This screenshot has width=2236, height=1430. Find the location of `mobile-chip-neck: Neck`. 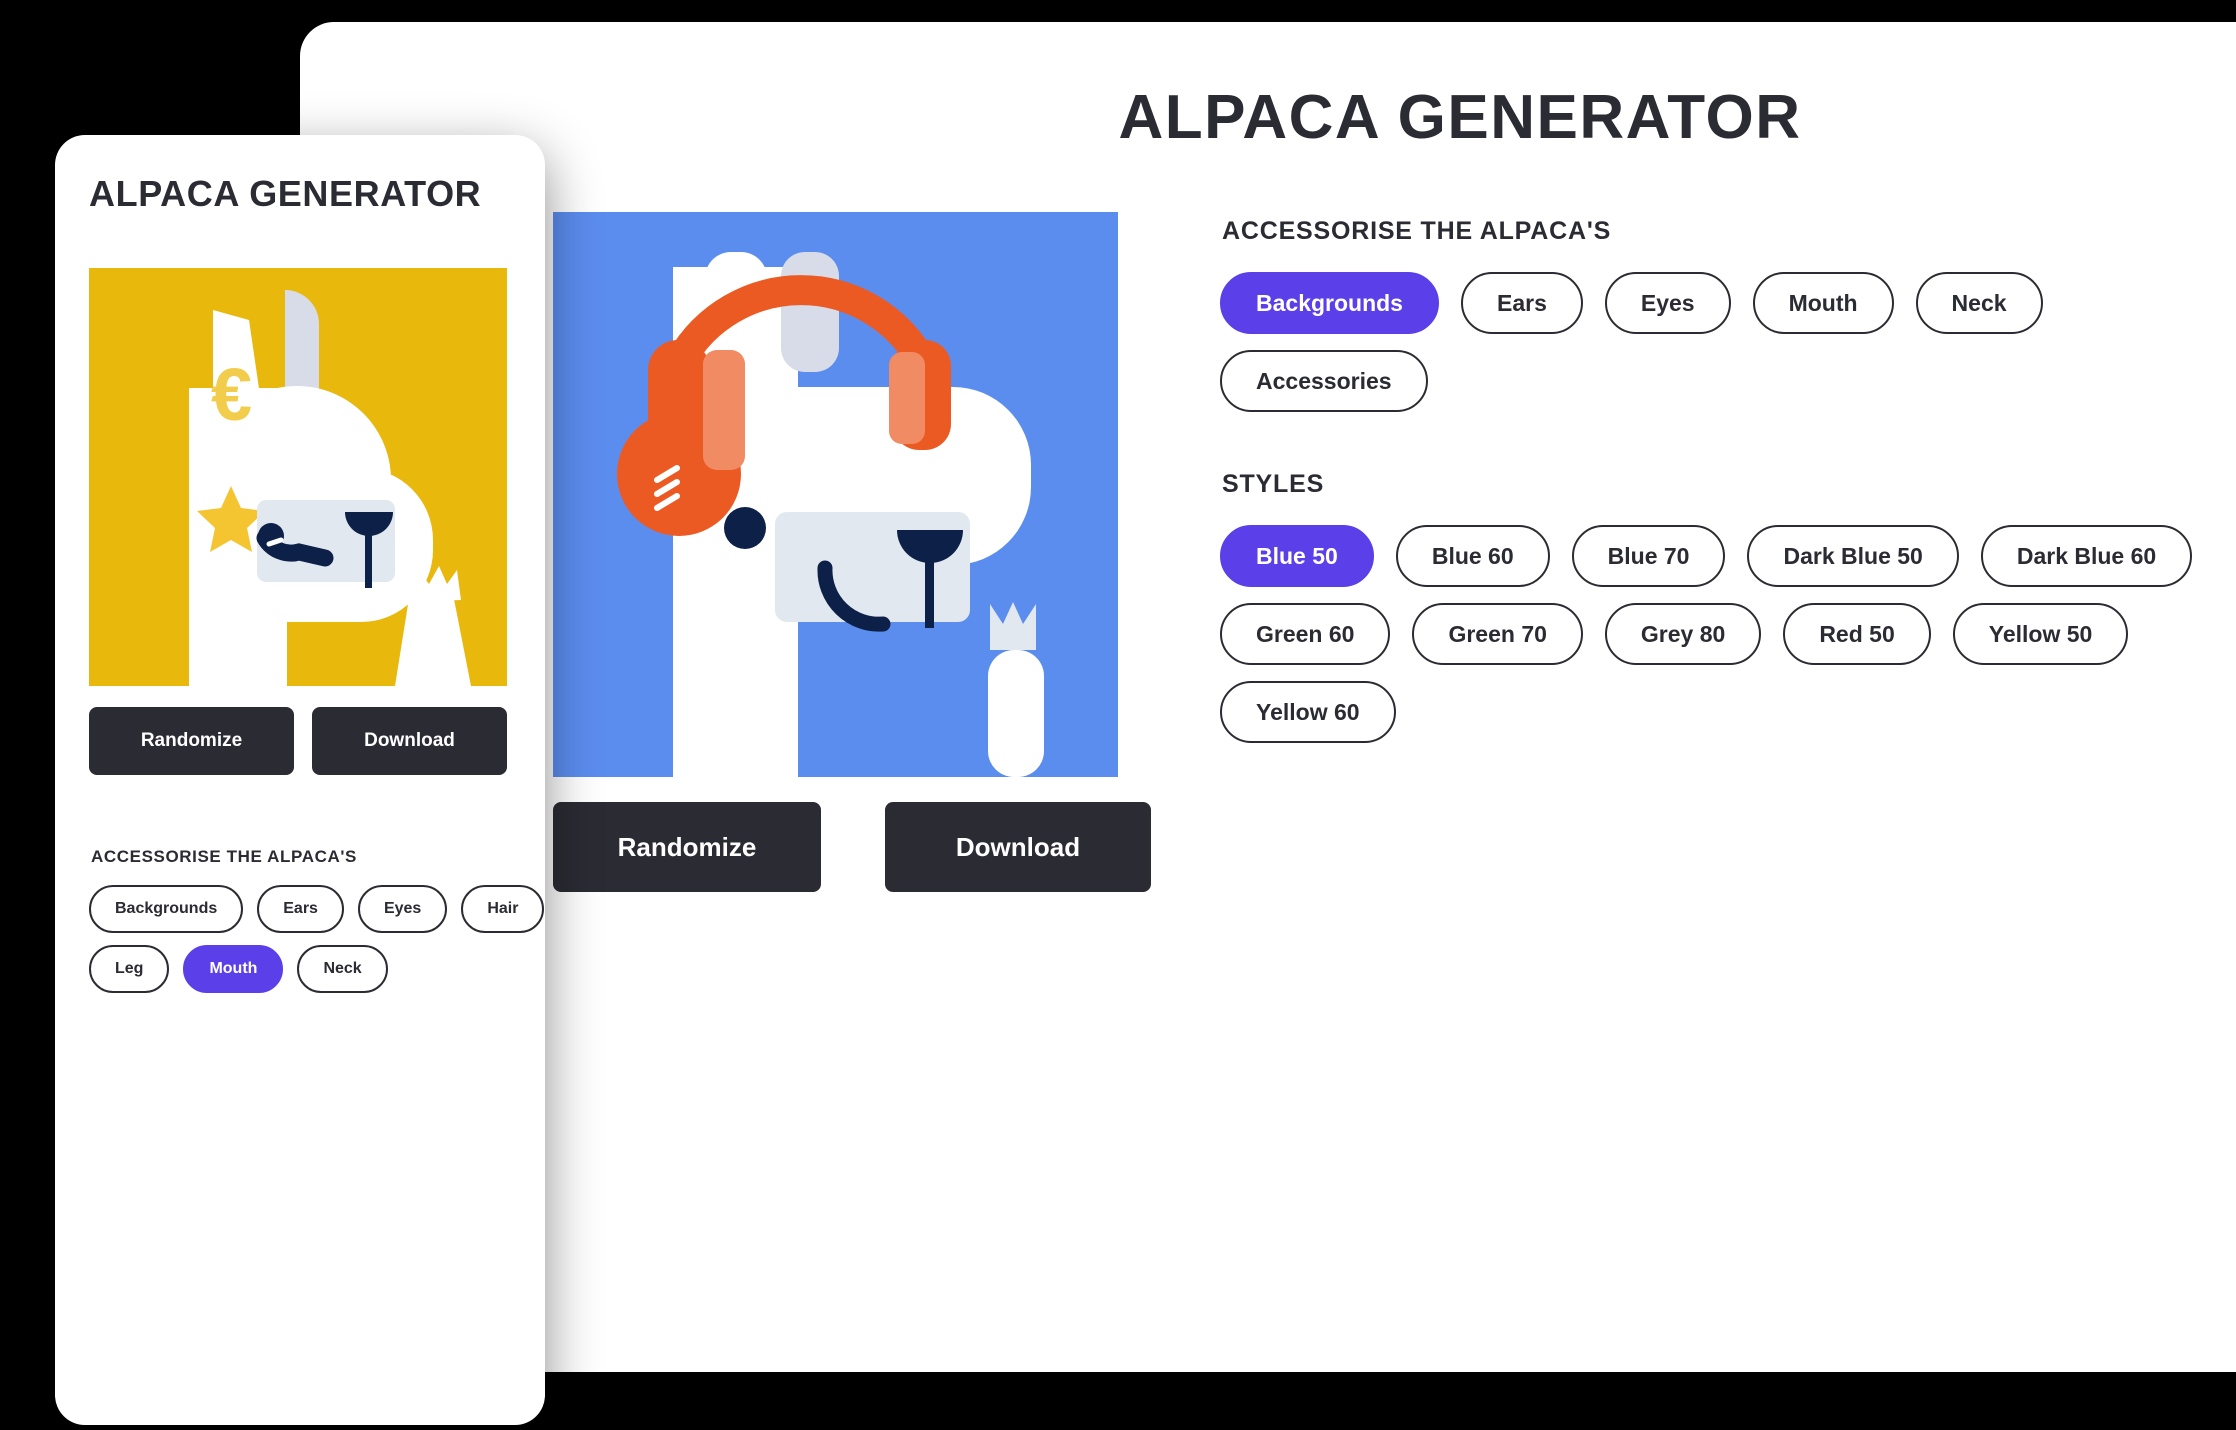

mobile-chip-neck: Neck is located at coordinates (342, 969).